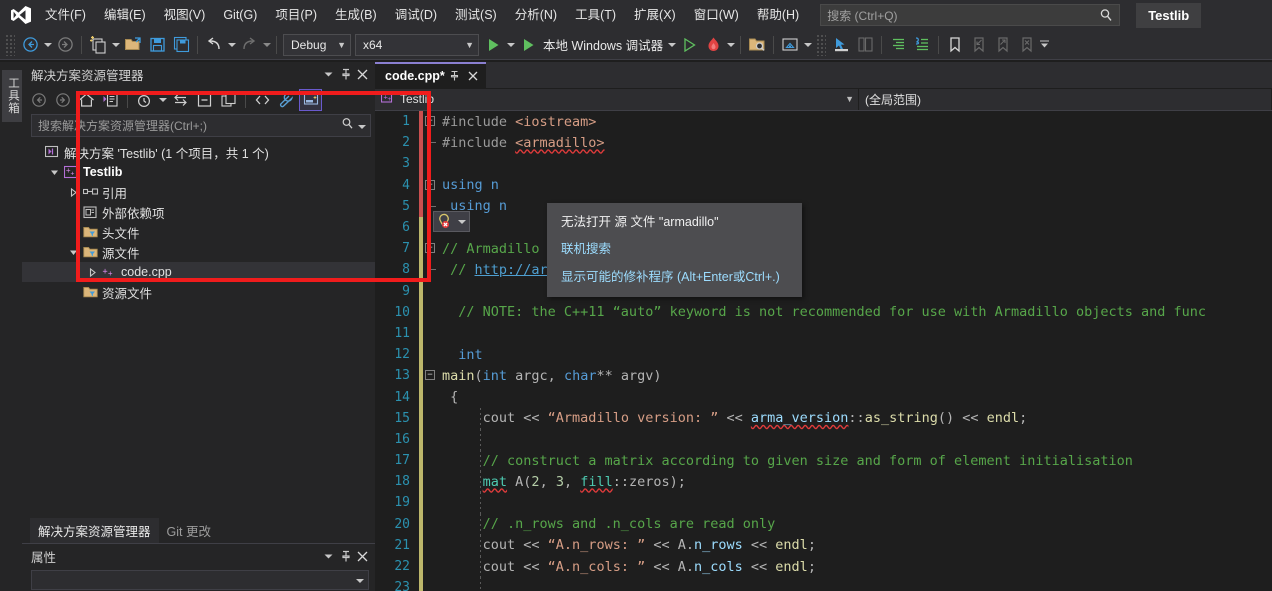 This screenshot has height=591, width=1272. Describe the element at coordinates (266, 45) in the screenshot. I see `redo-dropdown-icon` at that location.